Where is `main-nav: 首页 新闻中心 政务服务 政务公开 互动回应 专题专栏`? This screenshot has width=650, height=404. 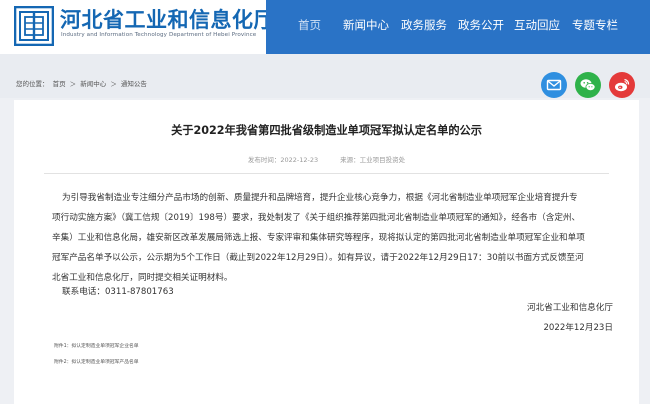 main-nav: 首页 新闻中心 政务服务 政务公开 互动回应 专题专栏 is located at coordinates (458, 27).